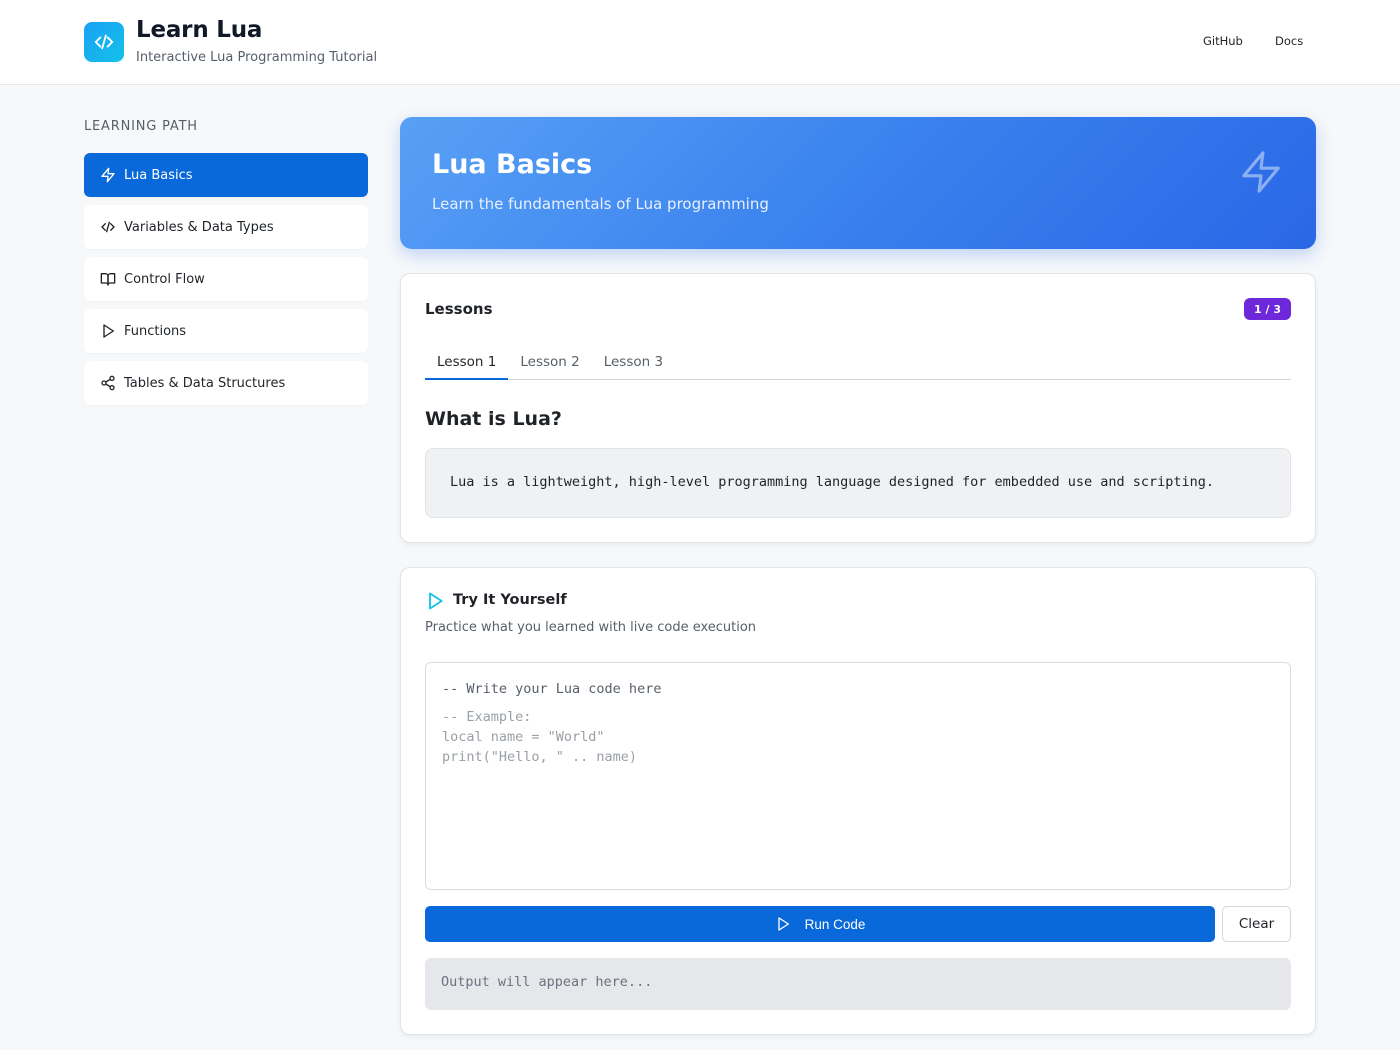  What do you see at coordinates (1256, 924) in the screenshot?
I see `clear-button: Clear` at bounding box center [1256, 924].